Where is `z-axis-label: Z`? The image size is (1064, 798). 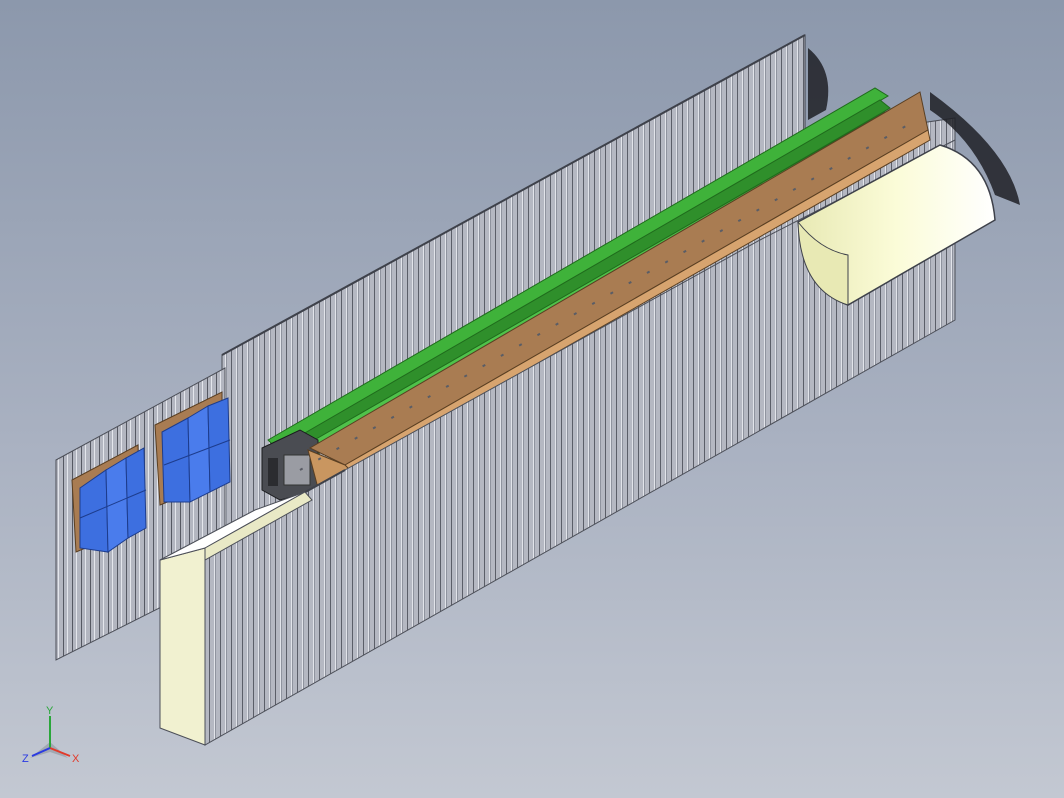
z-axis-label: Z is located at coordinates (25, 759).